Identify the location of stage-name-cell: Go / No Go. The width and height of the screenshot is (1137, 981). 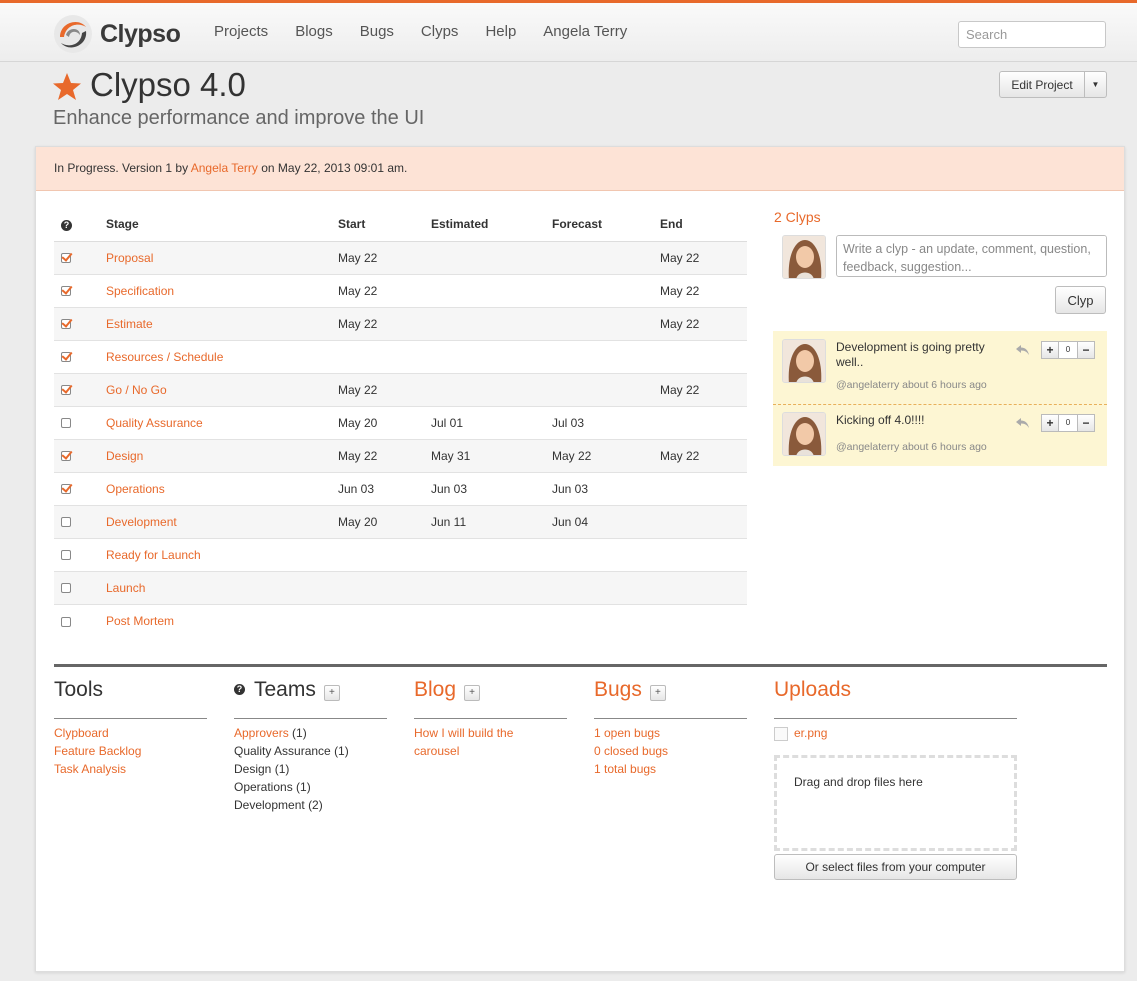
(222, 390).